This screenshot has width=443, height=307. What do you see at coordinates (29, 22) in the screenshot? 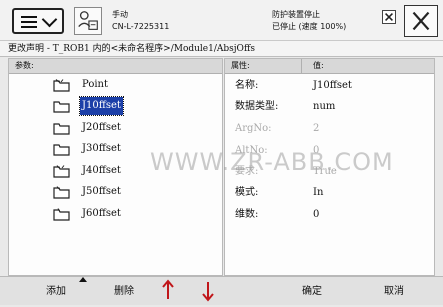
I see `hamburger-icon` at bounding box center [29, 22].